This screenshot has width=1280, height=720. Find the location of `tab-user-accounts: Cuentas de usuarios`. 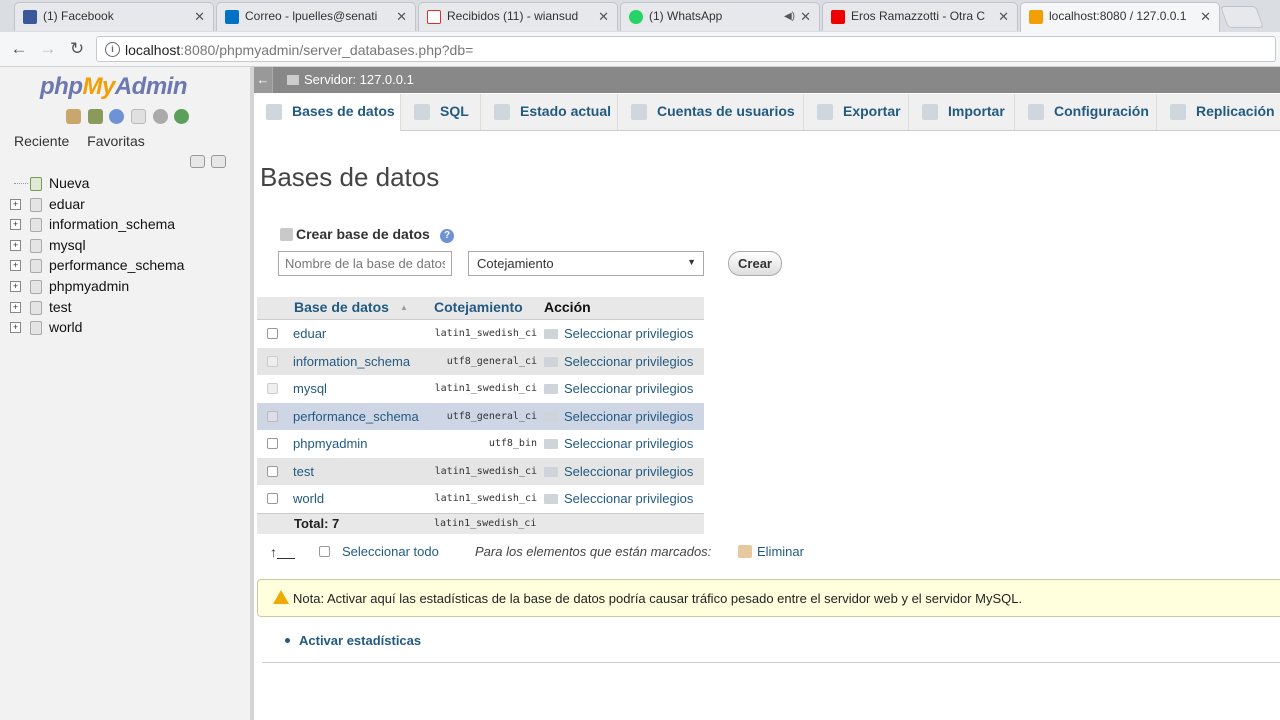

tab-user-accounts: Cuentas de usuarios is located at coordinates (711, 112).